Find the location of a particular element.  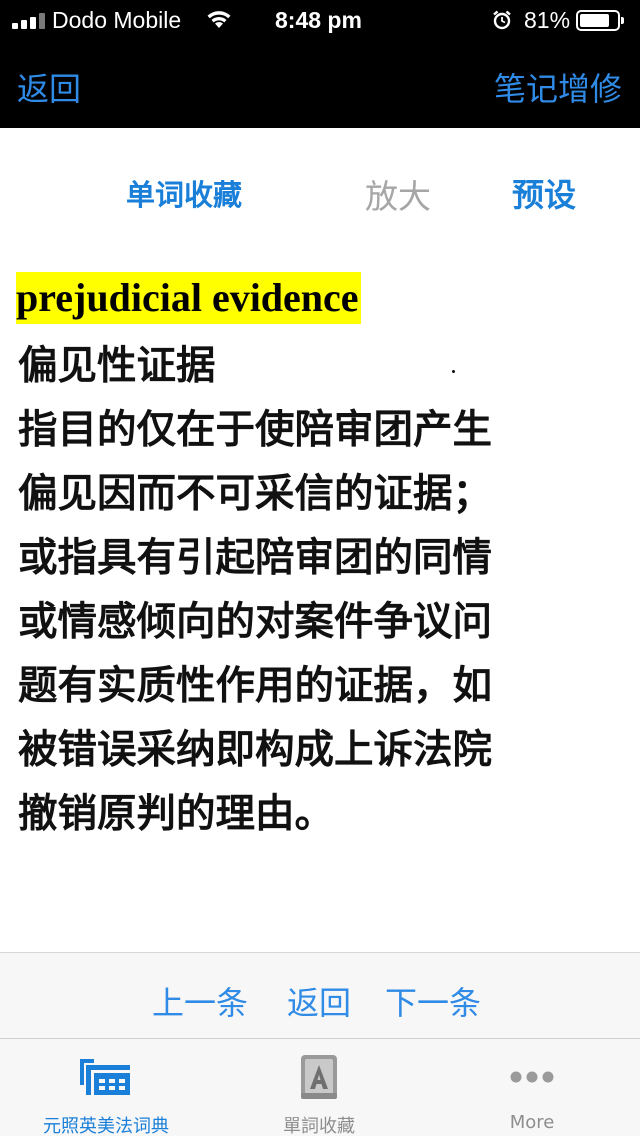

battery-tip is located at coordinates (622, 20).